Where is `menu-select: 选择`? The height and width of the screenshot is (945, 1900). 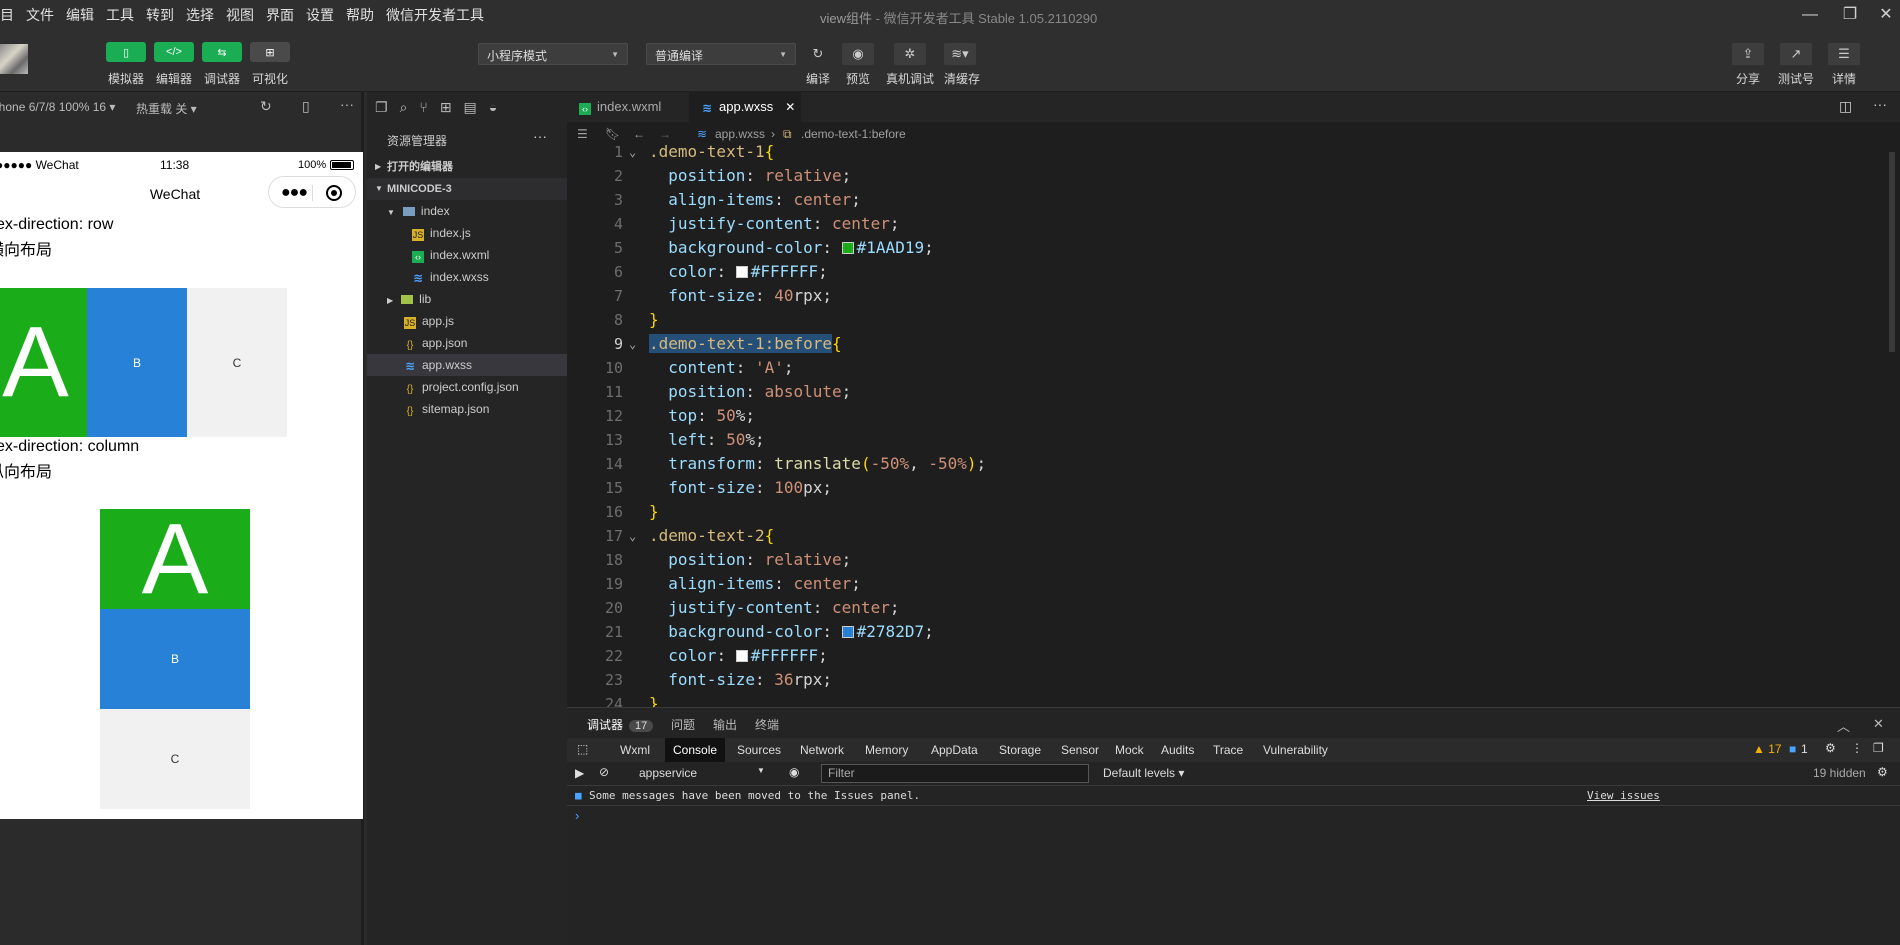 menu-select: 选择 is located at coordinates (200, 15).